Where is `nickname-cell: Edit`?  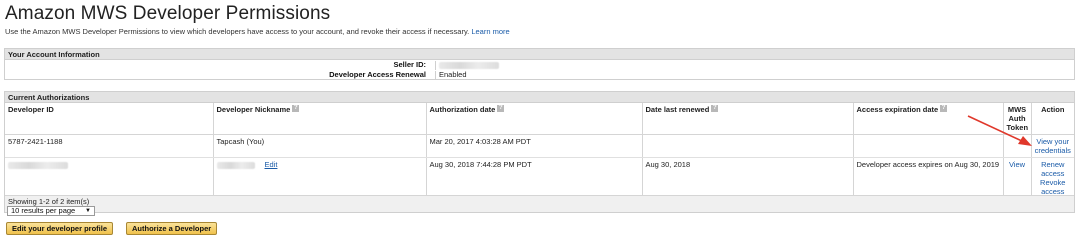
nickname-cell: Edit is located at coordinates (320, 178).